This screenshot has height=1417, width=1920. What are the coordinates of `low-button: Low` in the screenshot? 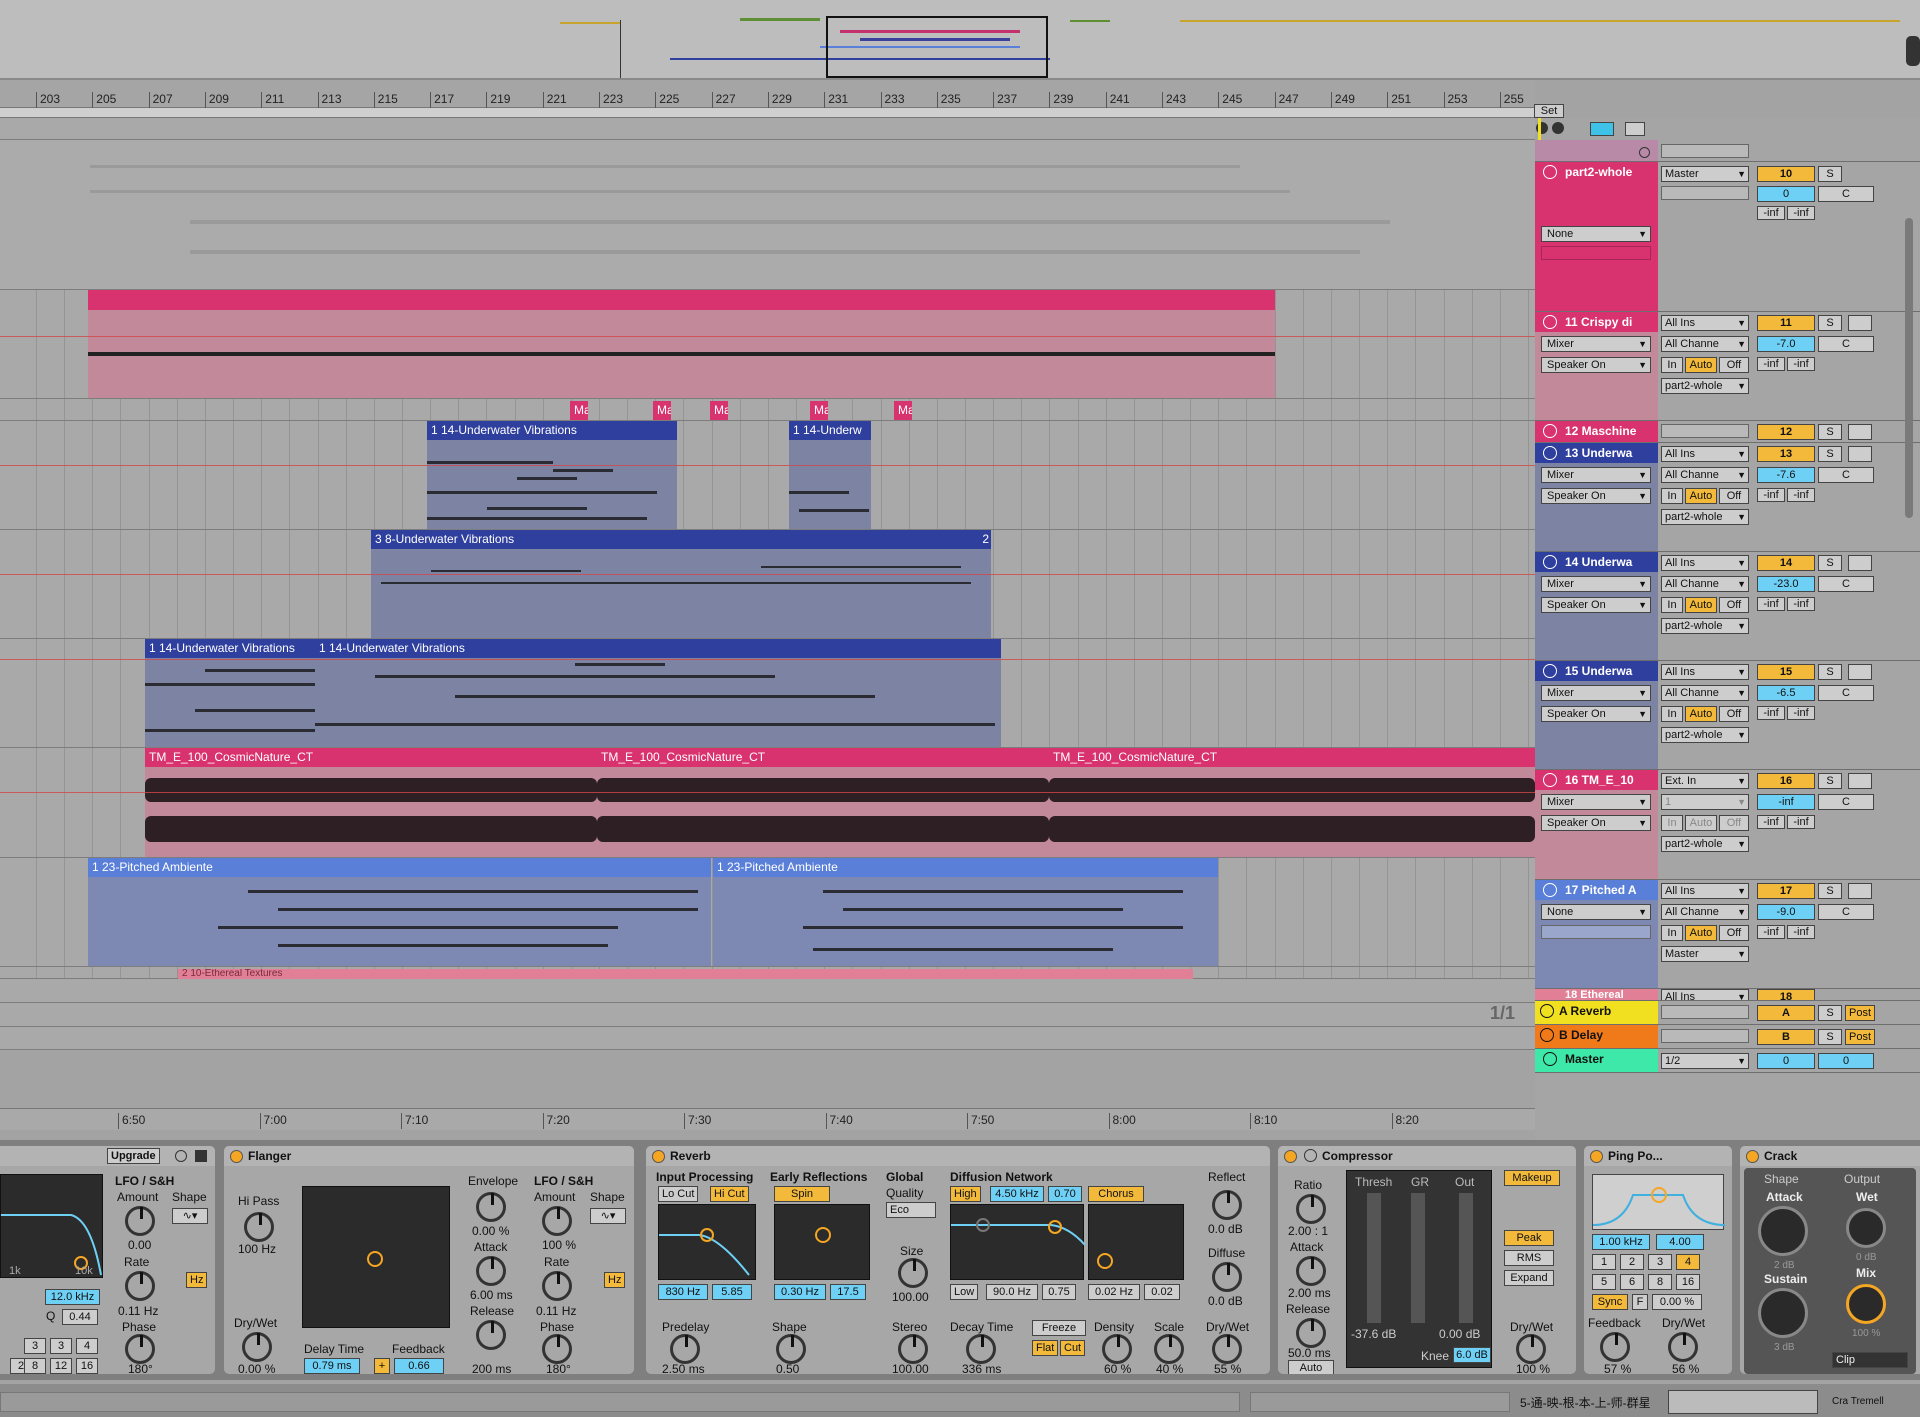 It's located at (964, 1292).